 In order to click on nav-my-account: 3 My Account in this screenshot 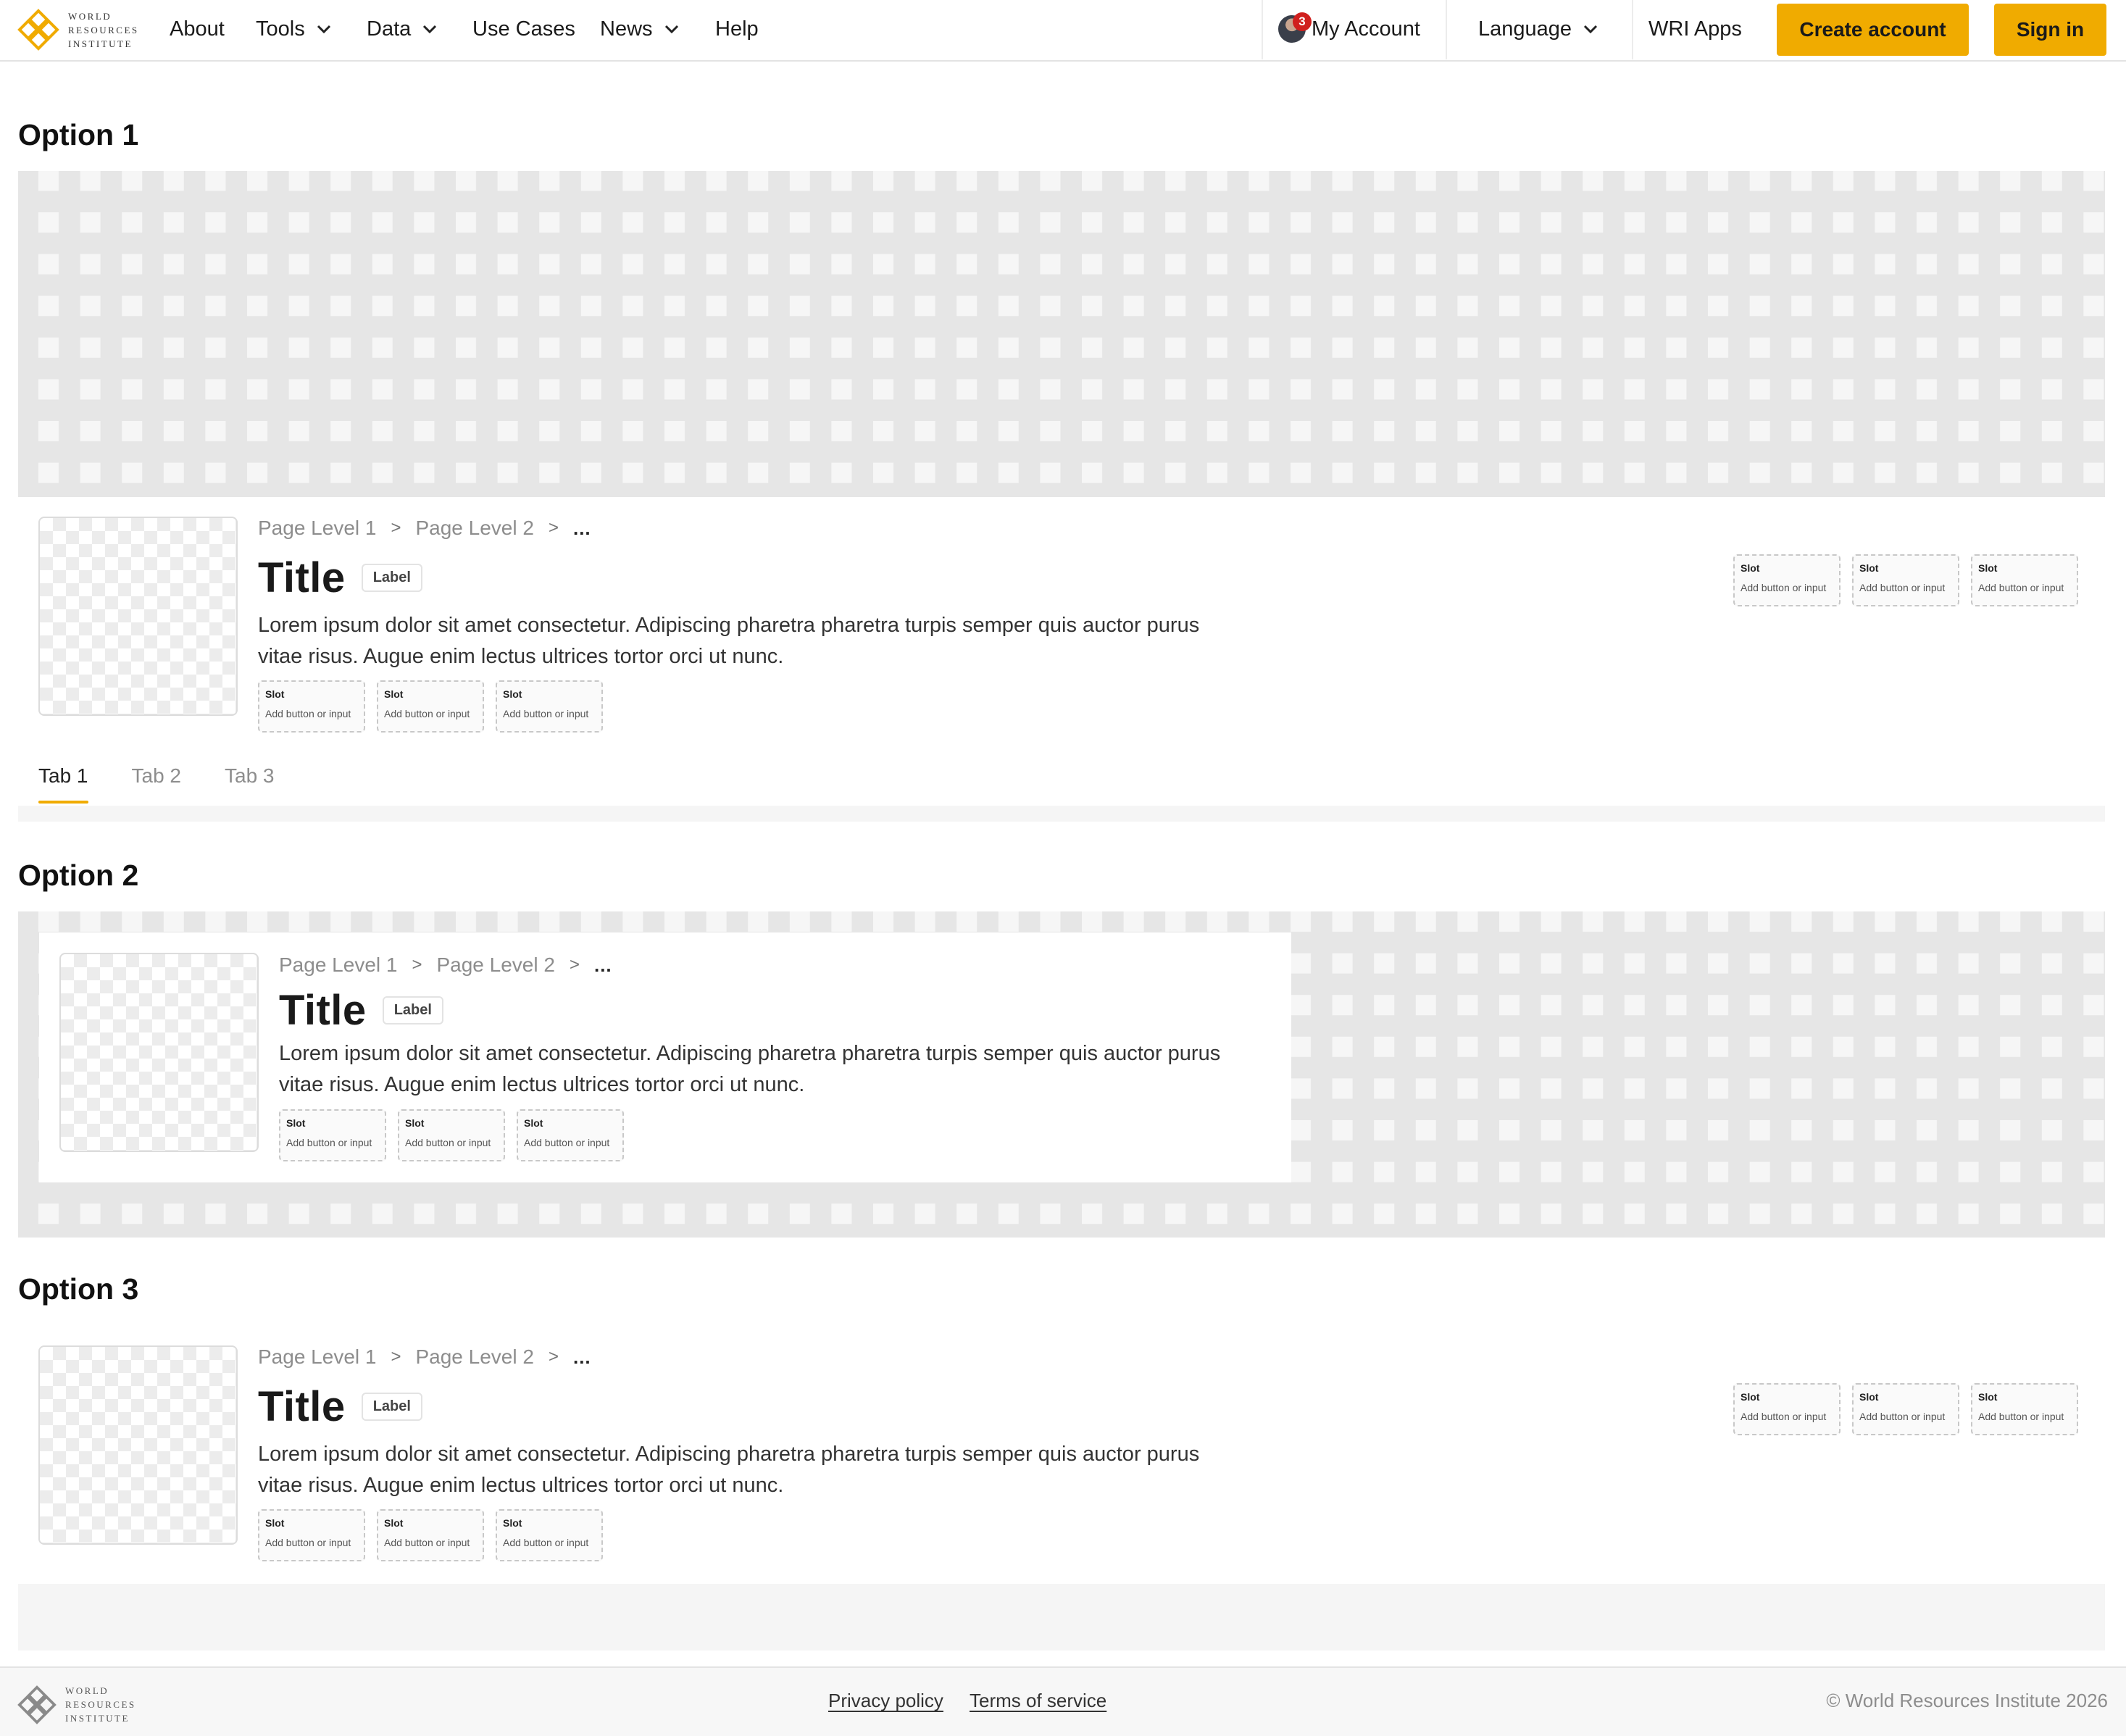, I will do `click(1349, 29)`.